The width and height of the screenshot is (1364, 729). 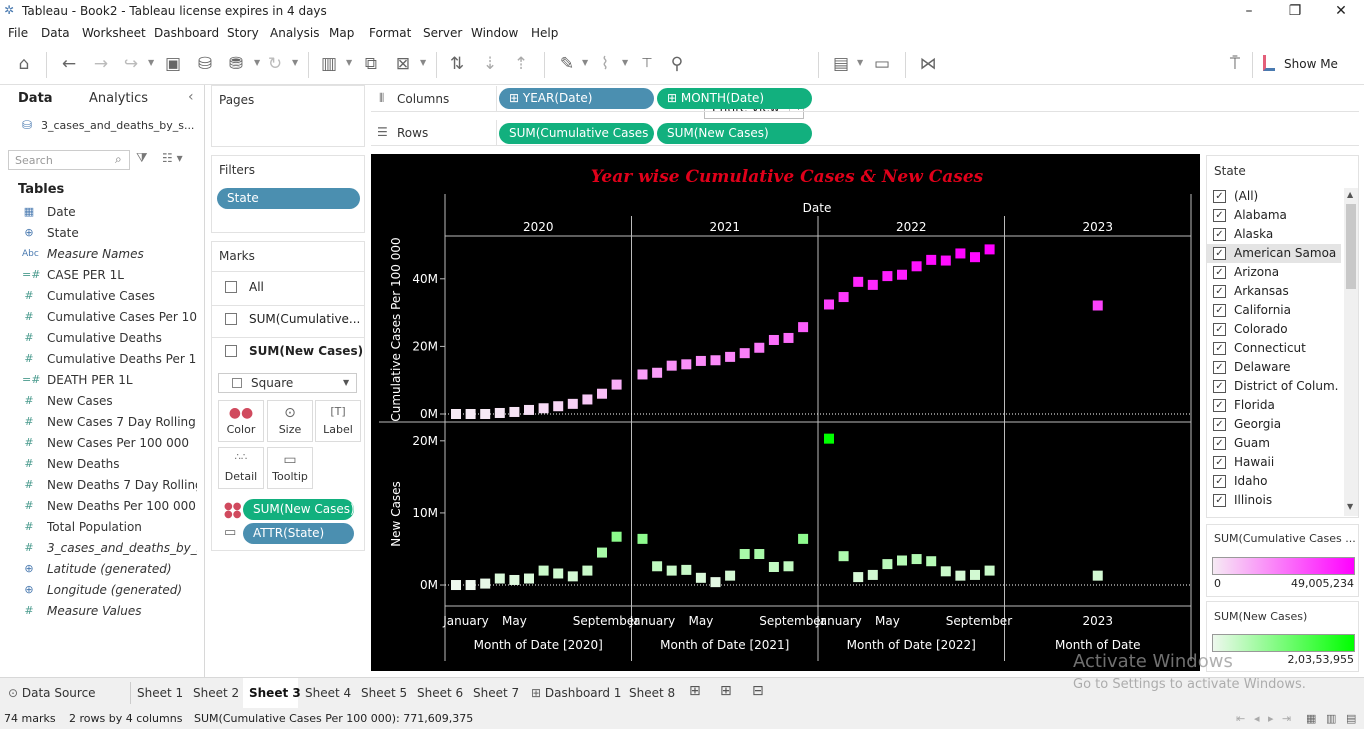 What do you see at coordinates (576, 98) in the screenshot?
I see `column-pill-year: ⊞ YEAR(Date)` at bounding box center [576, 98].